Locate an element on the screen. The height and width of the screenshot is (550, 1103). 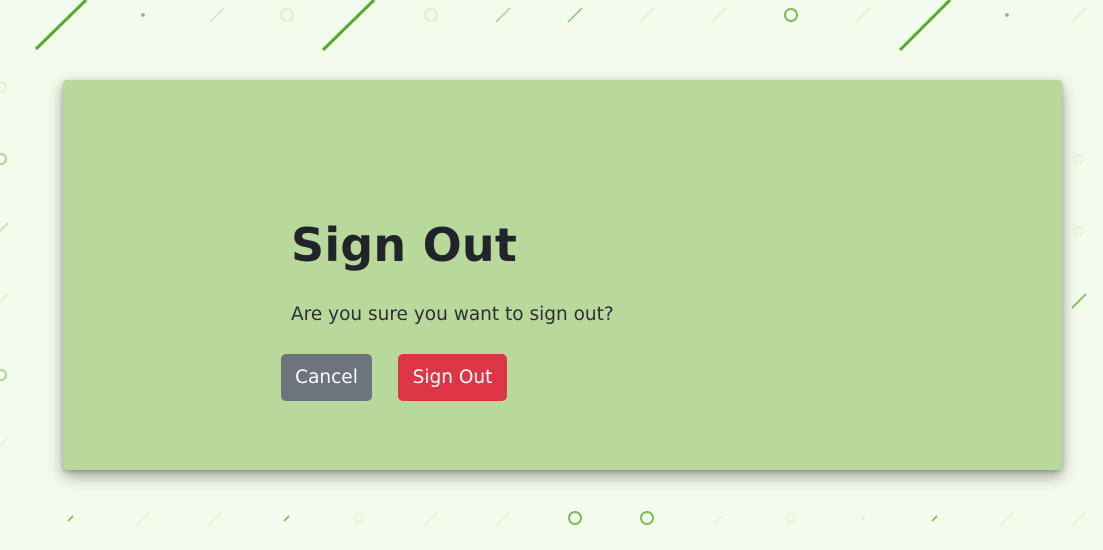
sign-out-button: Sign Out is located at coordinates (452, 377).